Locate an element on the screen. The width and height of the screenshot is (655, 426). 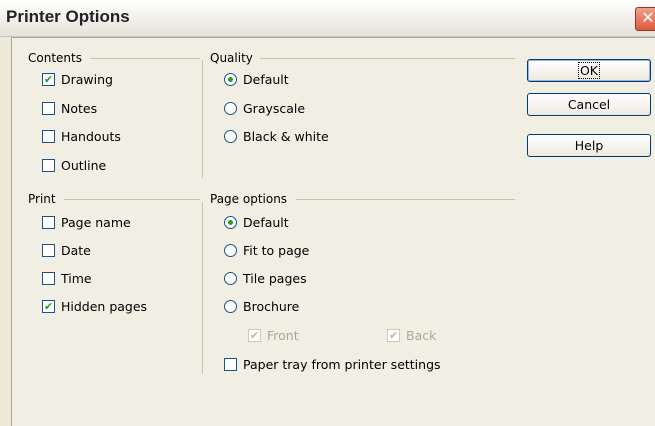
ok-button-label: OK is located at coordinates (589, 70).